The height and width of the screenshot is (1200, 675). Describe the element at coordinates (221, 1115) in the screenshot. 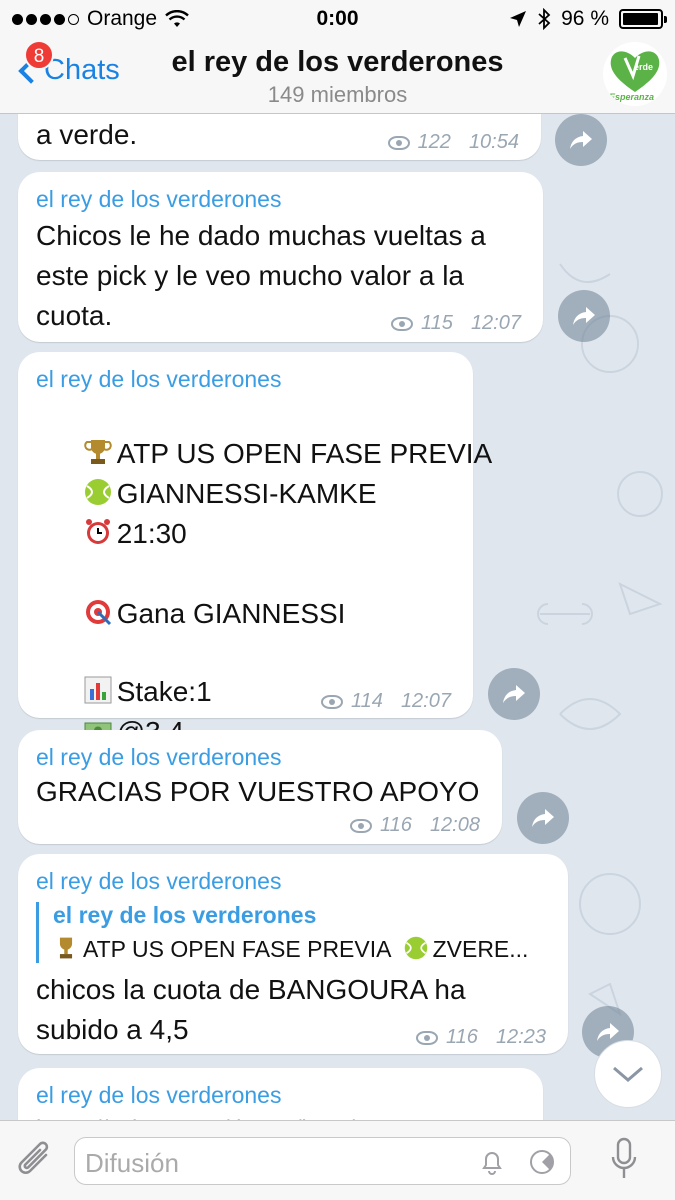

I see `message-link: https://twitter.com/tipster/bet2/statu` at that location.